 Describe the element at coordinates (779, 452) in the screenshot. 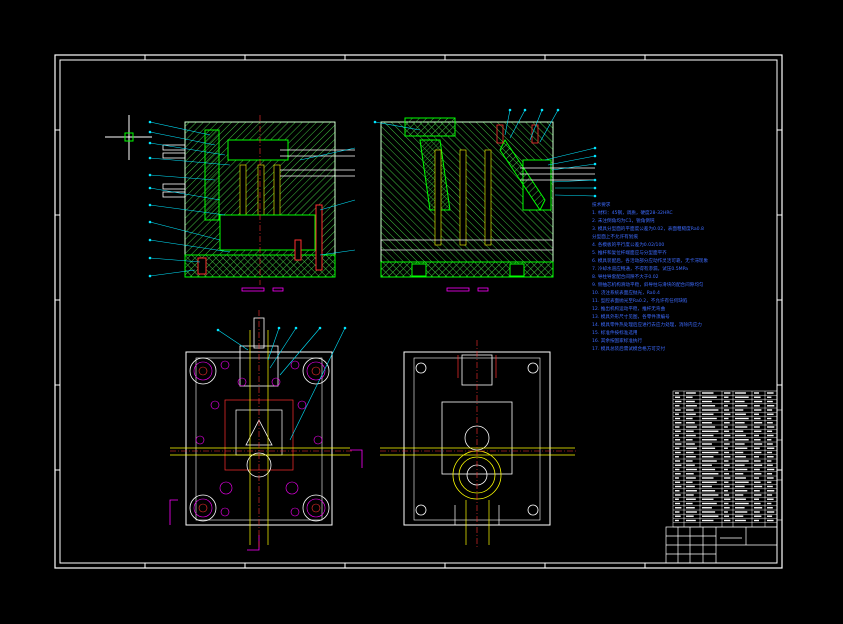

I see `frame-tick-marks` at that location.